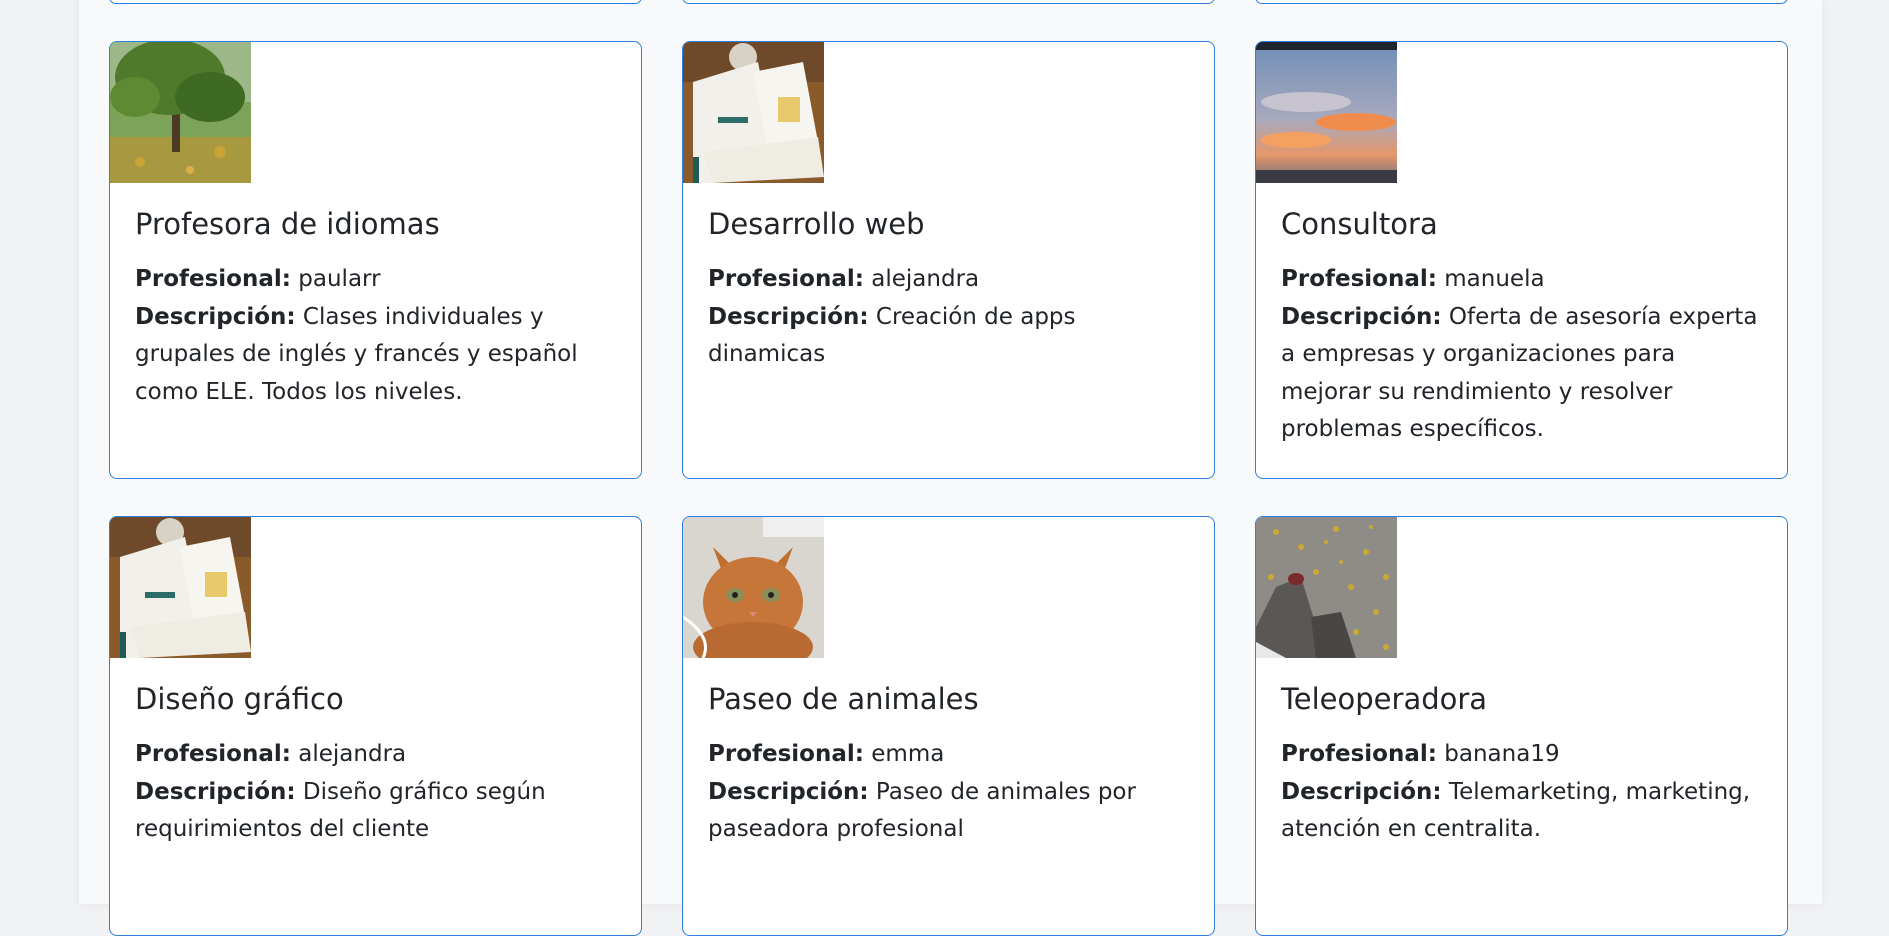 The height and width of the screenshot is (936, 1889). What do you see at coordinates (339, 279) in the screenshot?
I see `professional-name: paularr` at bounding box center [339, 279].